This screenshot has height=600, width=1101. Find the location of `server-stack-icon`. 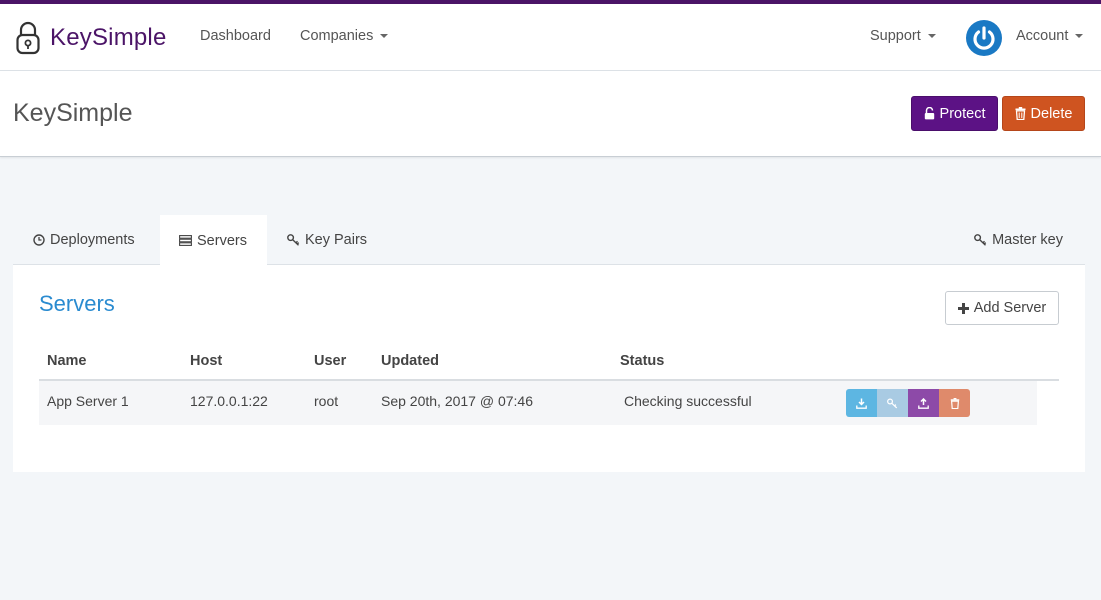

server-stack-icon is located at coordinates (185, 240).